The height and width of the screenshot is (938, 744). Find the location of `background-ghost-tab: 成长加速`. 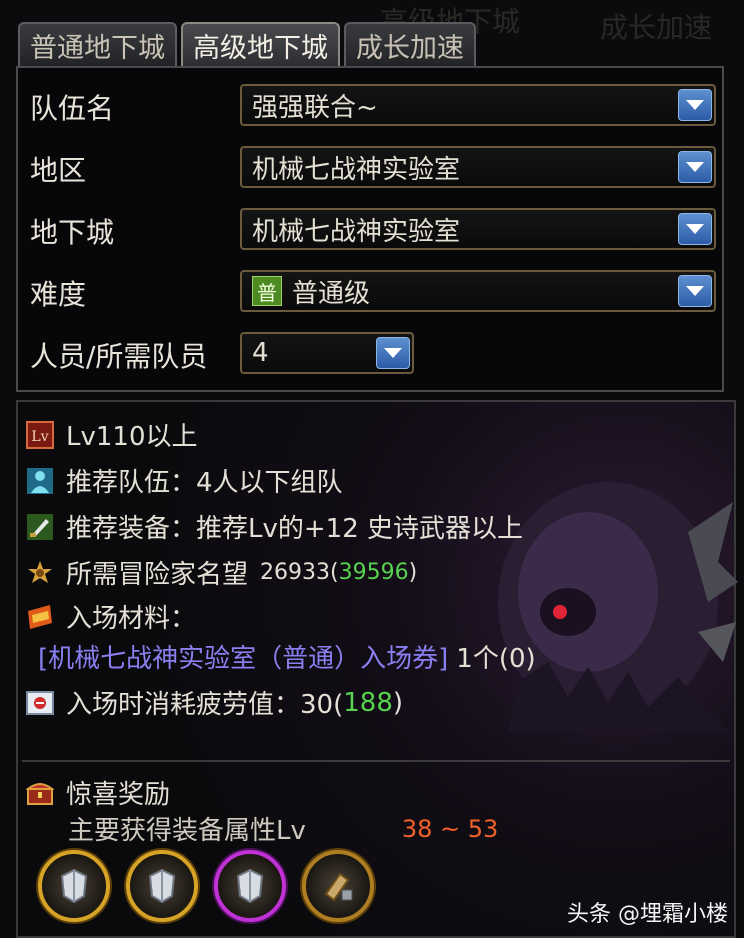

background-ghost-tab: 成长加速 is located at coordinates (656, 27).